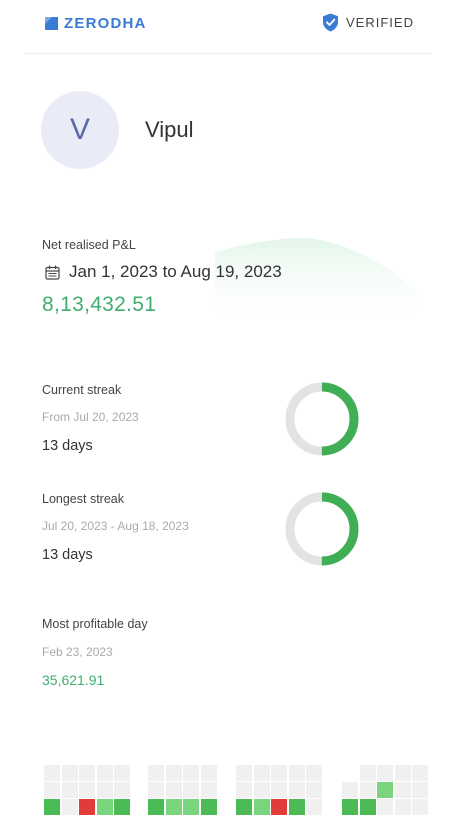 This screenshot has height=818, width=456. What do you see at coordinates (67, 555) in the screenshot?
I see `longest-streak-value: 13 days` at bounding box center [67, 555].